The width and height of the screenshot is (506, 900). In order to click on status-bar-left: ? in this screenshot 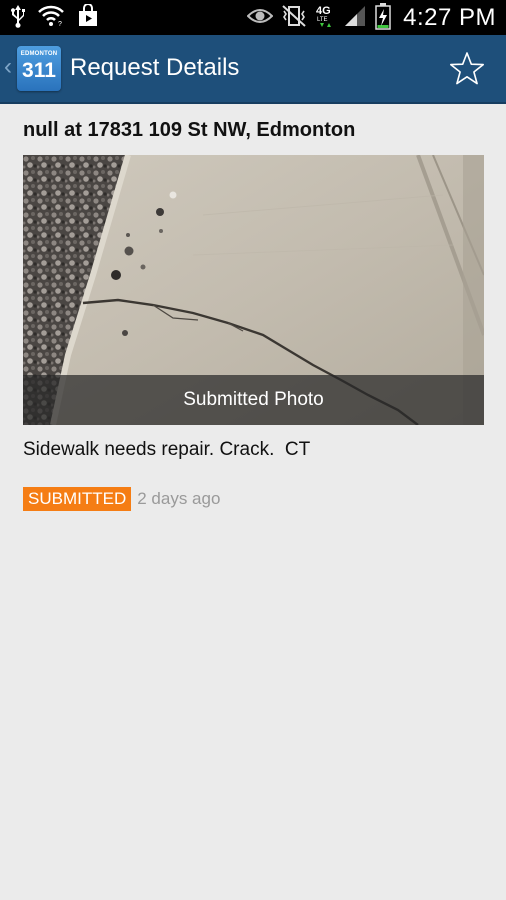, I will do `click(55, 17)`.